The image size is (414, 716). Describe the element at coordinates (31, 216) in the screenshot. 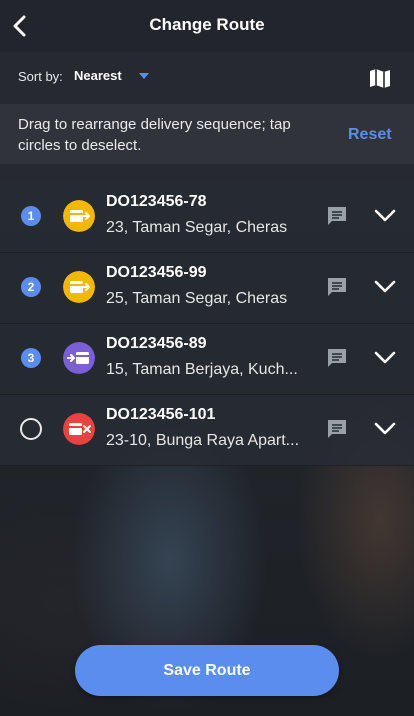

I see `sequence-badge: 1` at that location.